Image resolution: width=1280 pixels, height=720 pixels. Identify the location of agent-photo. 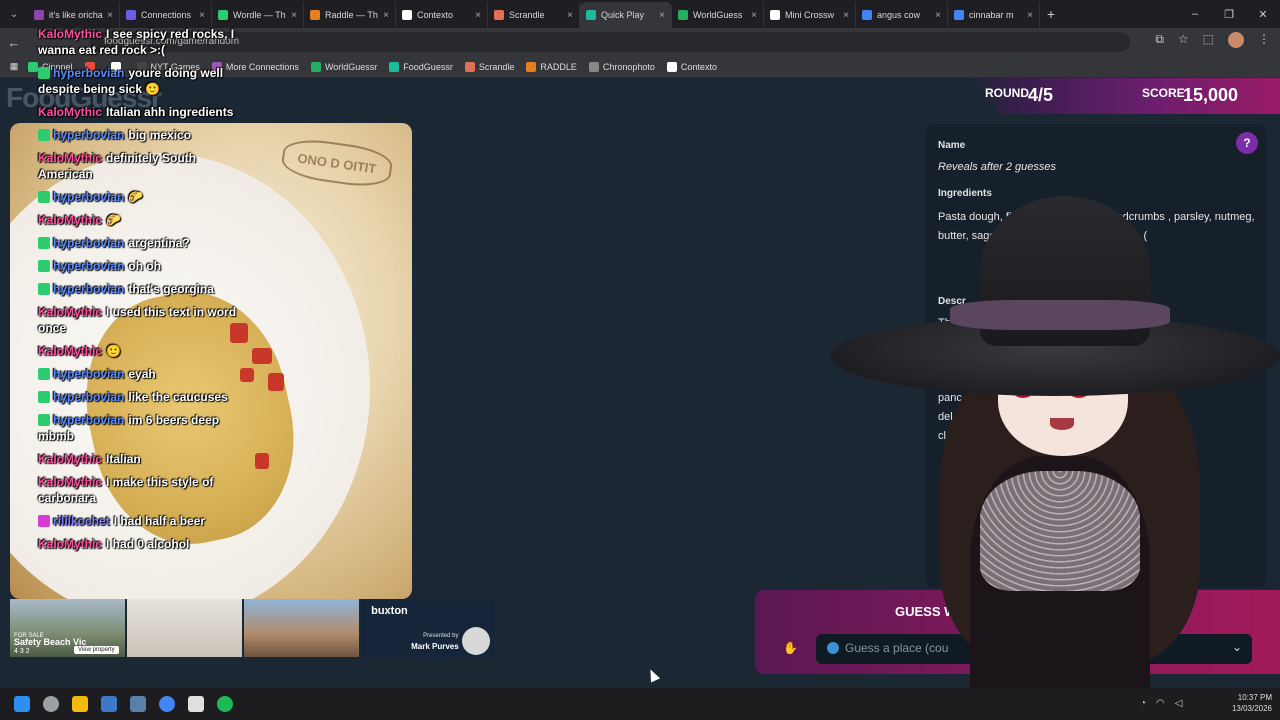
(475, 641).